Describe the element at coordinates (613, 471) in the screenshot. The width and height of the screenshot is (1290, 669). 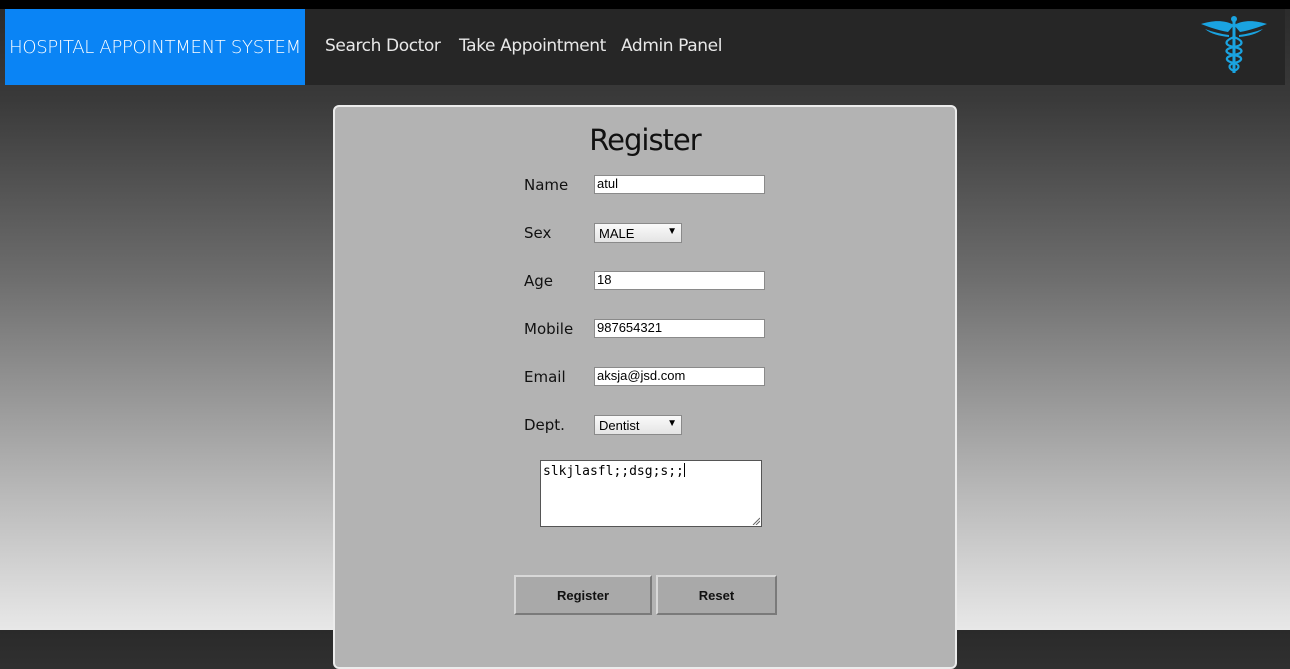
I see `textarea-text: slkjlasfl;;dsg;s;;` at that location.